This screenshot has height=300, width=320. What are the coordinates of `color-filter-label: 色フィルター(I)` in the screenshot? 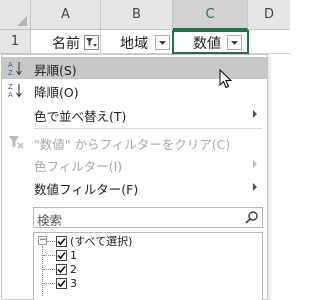 It's located at (78, 166).